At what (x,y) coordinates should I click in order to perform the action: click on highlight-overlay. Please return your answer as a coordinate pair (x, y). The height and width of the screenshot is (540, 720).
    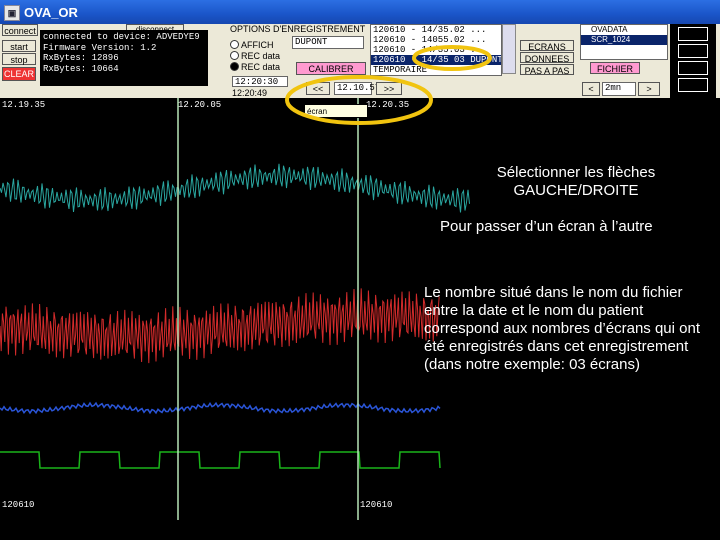
    Looking at the image, I should click on (388, 85).